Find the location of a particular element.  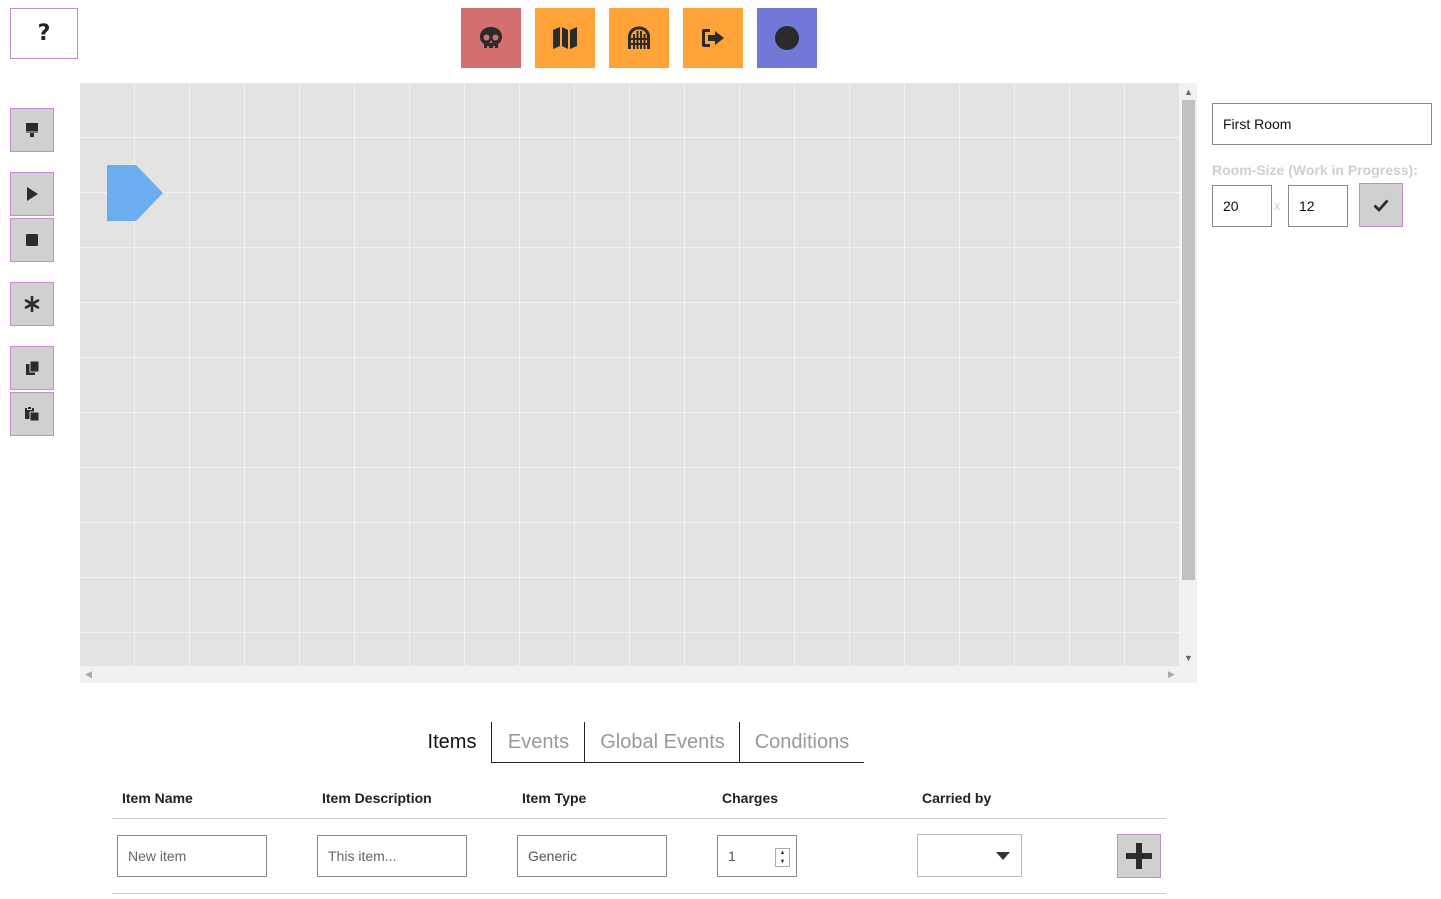

header-item-name: Item Name is located at coordinates (157, 798).